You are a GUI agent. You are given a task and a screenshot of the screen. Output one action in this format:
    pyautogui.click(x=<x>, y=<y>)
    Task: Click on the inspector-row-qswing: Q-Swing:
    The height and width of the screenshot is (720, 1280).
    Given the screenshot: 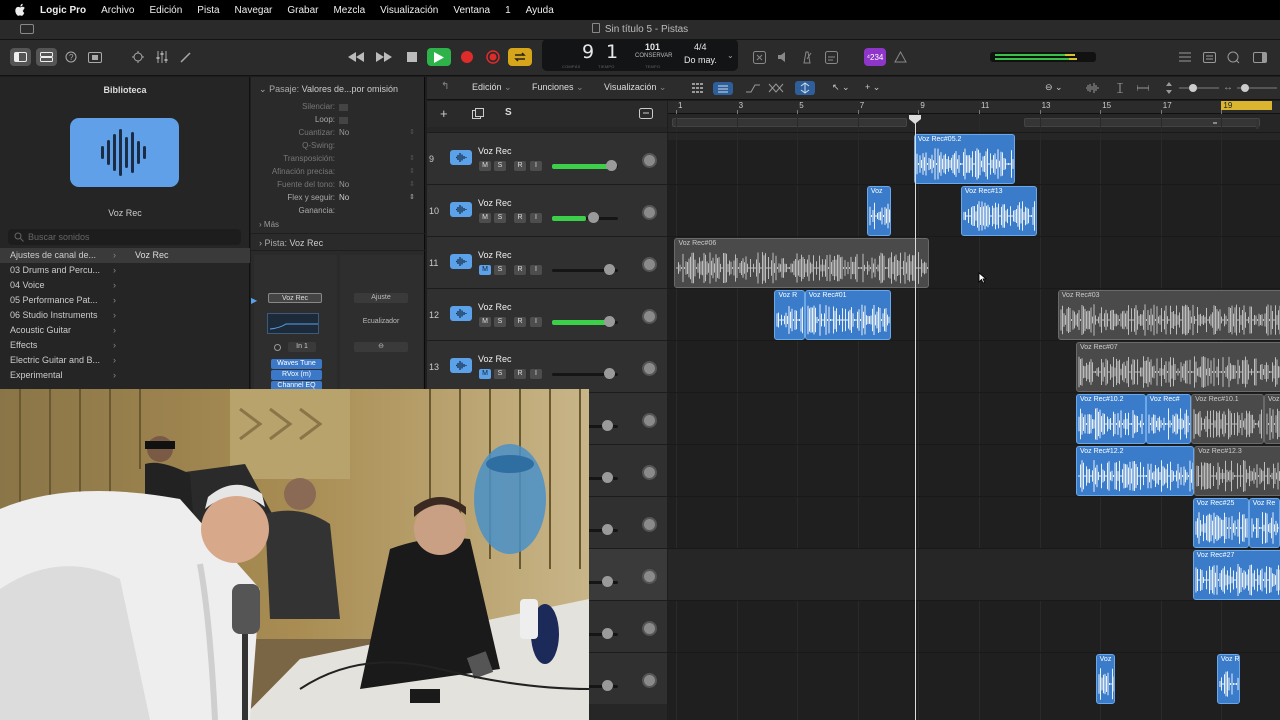 What is the action you would take?
    pyautogui.click(x=338, y=147)
    